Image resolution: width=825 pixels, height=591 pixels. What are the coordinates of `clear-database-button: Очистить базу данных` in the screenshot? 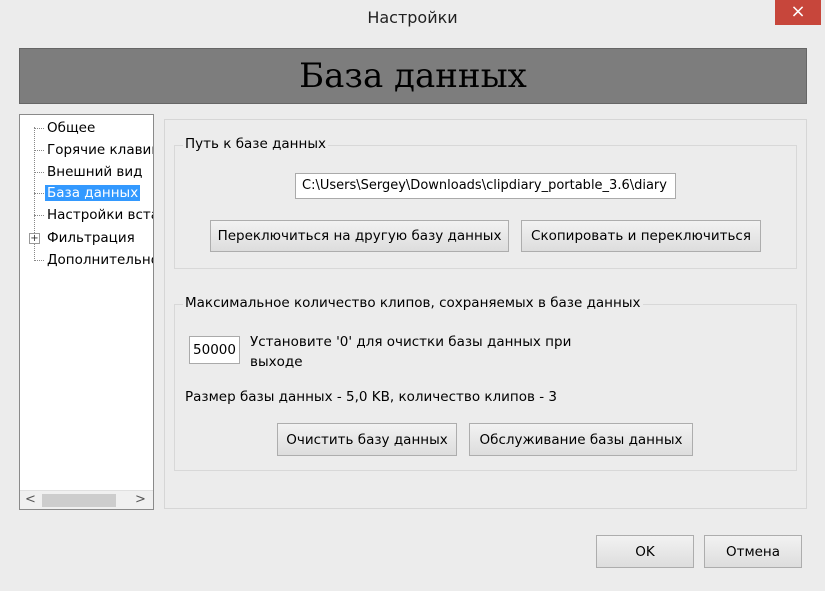 It's located at (367, 439).